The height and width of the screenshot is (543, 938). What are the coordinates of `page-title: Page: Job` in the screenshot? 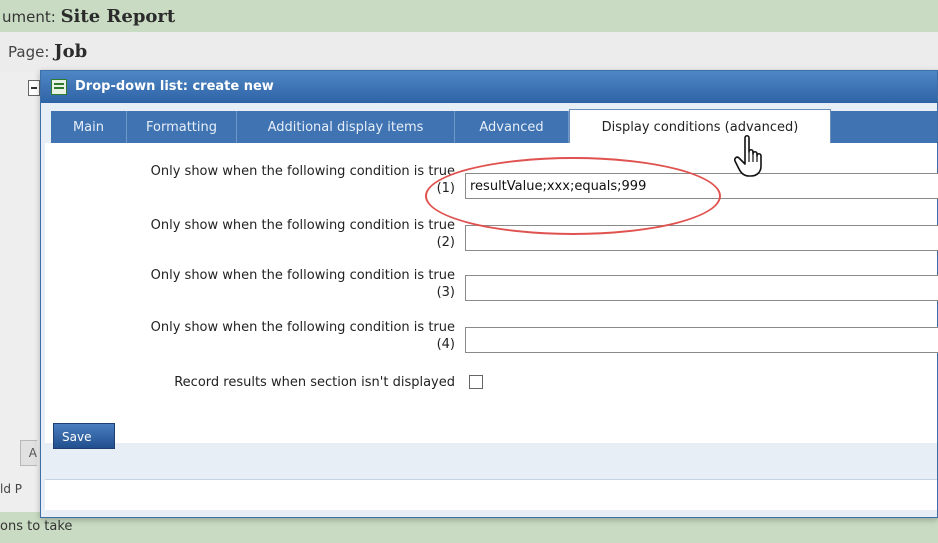 It's located at (47, 51).